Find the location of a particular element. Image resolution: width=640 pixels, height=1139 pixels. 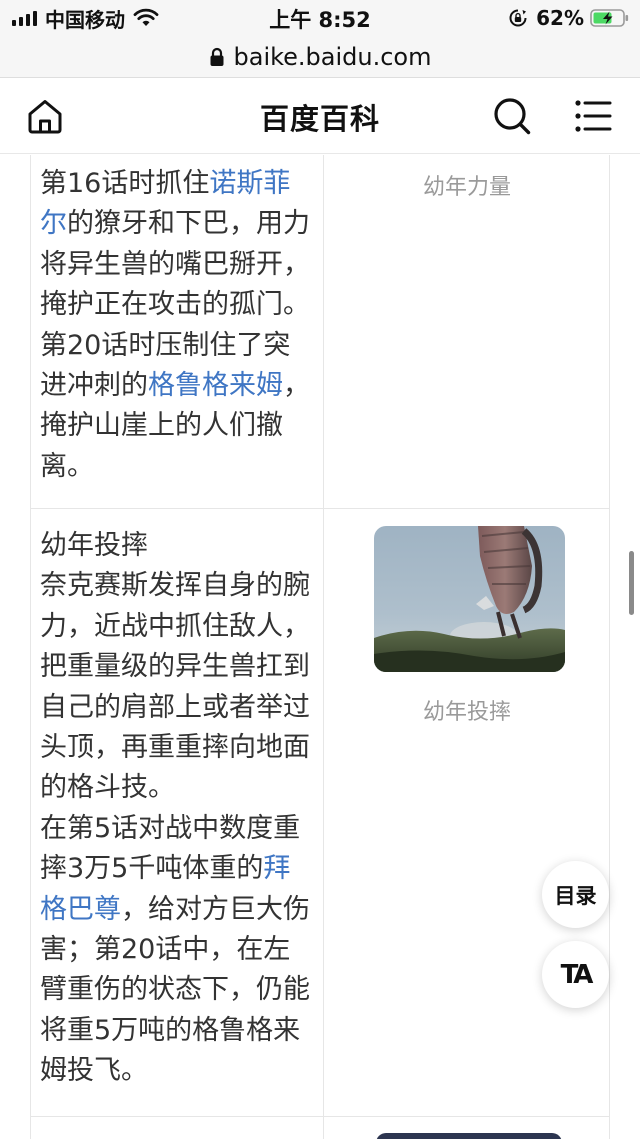

text-line: 将异生兽的嘴巴掰开， is located at coordinates (178, 265).